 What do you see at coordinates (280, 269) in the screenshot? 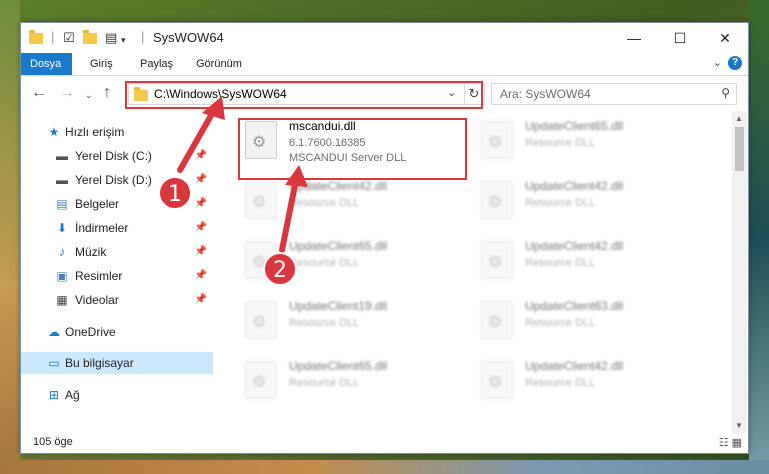
I see `step-marker-2: 2` at bounding box center [280, 269].